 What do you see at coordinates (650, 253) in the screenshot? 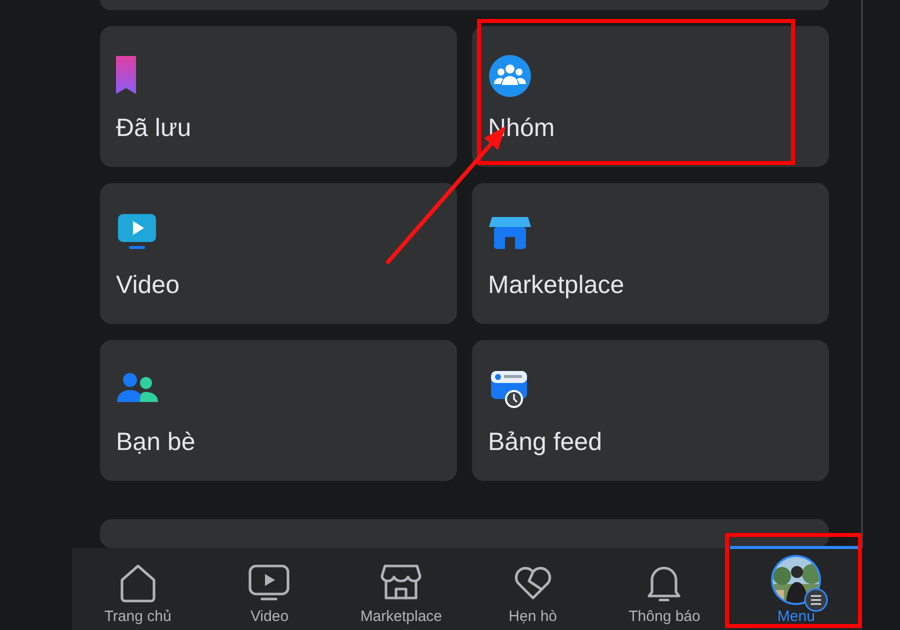
I see `shortcut-card: Marketplace` at bounding box center [650, 253].